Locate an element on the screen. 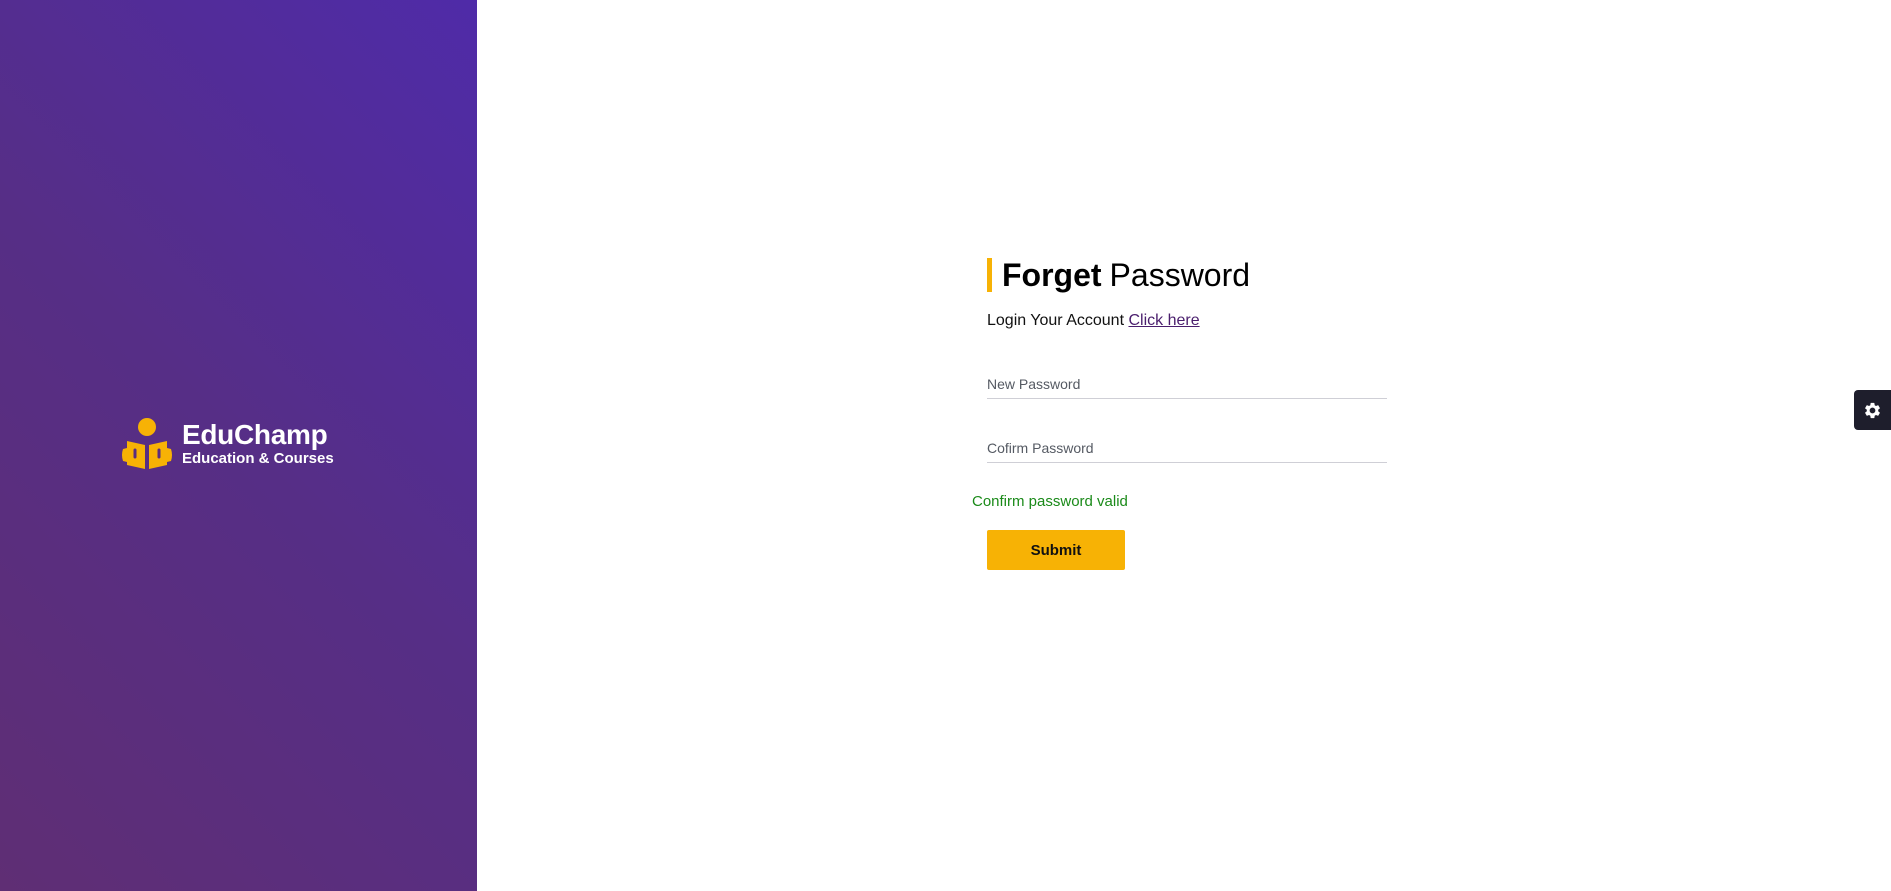 Image resolution: width=1891 pixels, height=891 pixels. login-link: Click here is located at coordinates (1163, 320).